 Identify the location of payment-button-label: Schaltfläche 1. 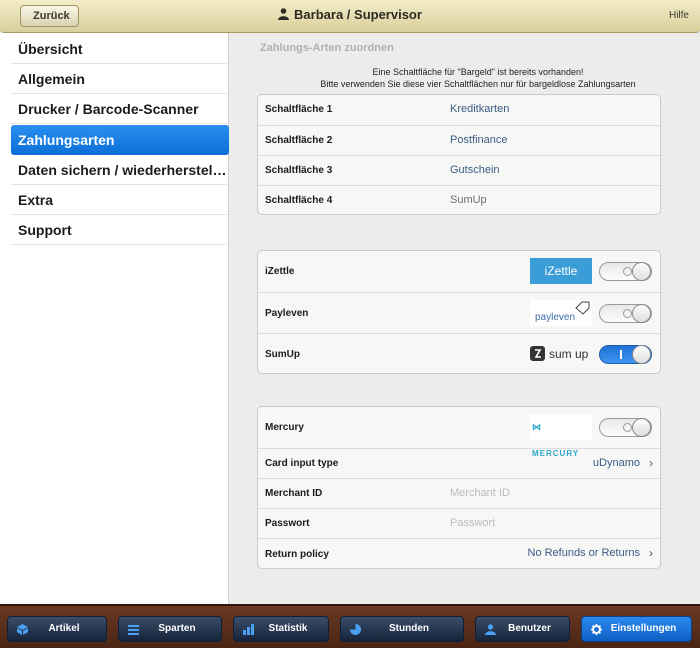
(299, 109).